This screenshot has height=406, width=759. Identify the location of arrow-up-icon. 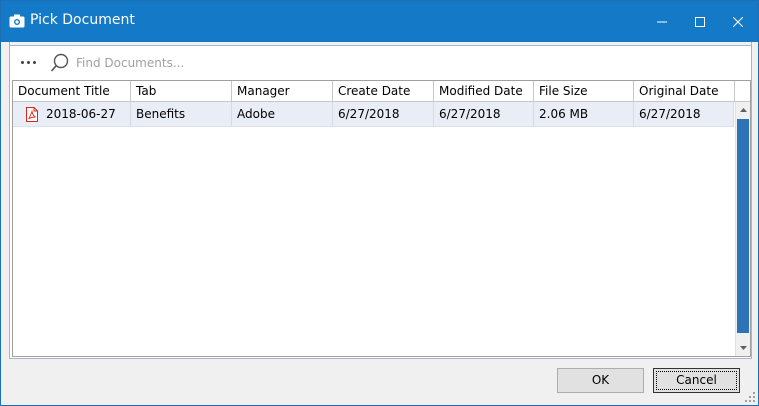
(743, 110).